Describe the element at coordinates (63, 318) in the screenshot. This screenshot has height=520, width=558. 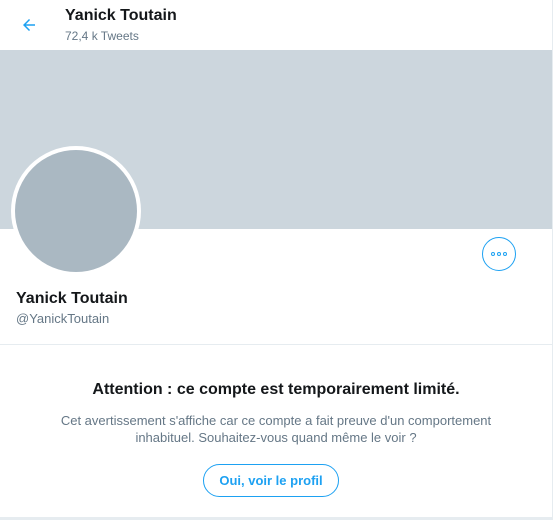
I see `user-handle: @YanickToutain` at that location.